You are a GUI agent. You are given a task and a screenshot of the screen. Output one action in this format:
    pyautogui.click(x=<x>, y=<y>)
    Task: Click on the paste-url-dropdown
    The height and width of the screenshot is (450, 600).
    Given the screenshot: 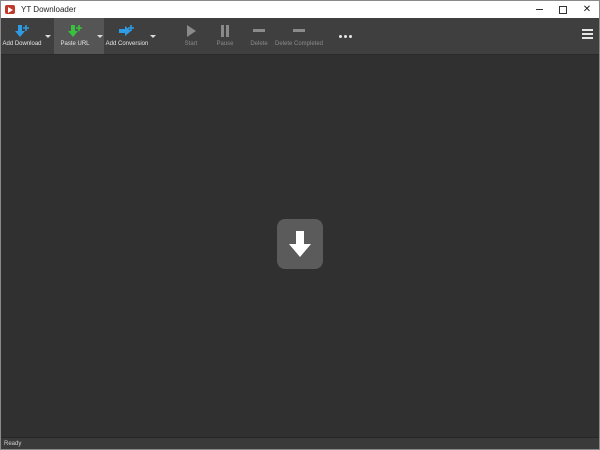 What is the action you would take?
    pyautogui.click(x=100, y=36)
    